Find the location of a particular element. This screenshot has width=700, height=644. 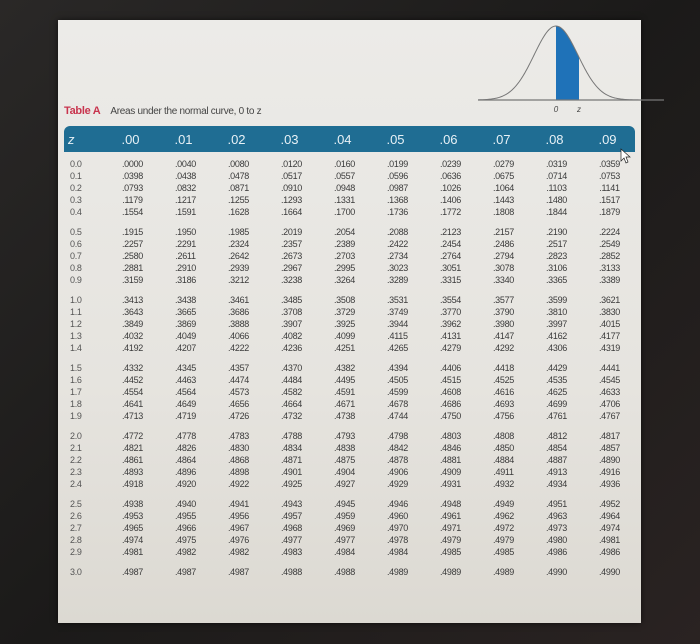

area-value-cell: .4573 is located at coordinates (238, 392).